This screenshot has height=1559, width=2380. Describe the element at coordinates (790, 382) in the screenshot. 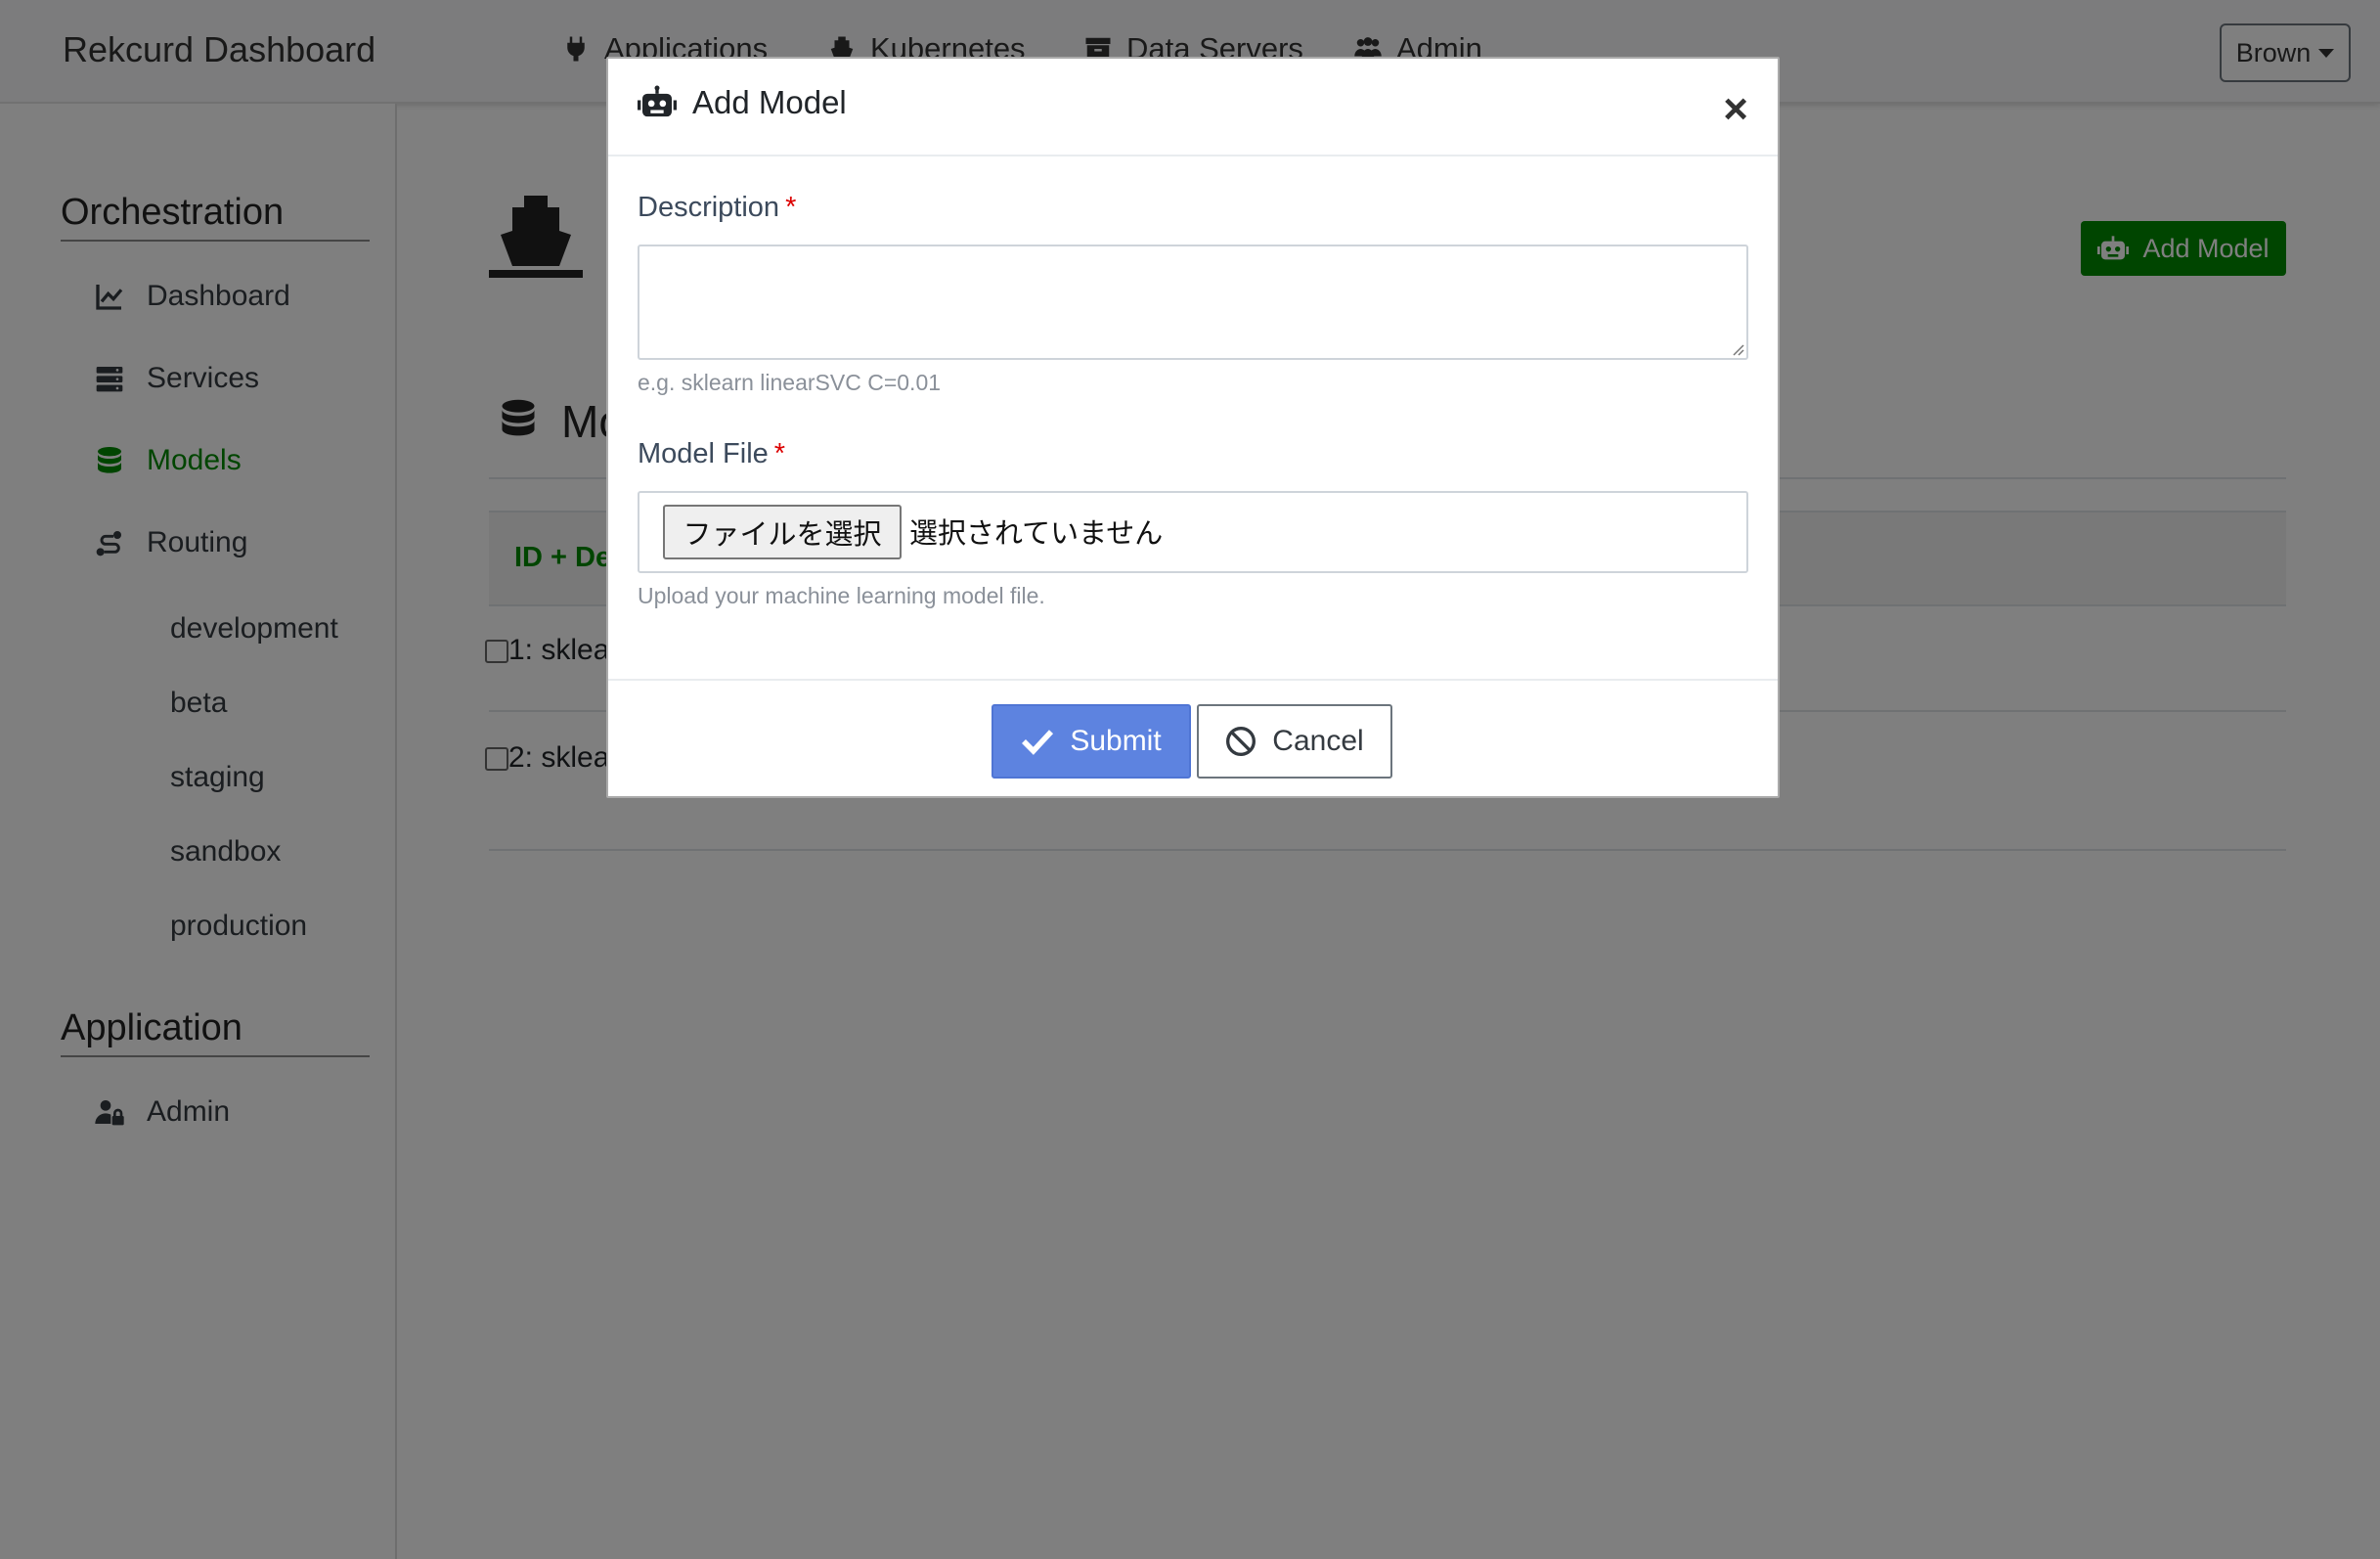

I see `description-help-text: e.g. sklearn linearSVC C=0.01` at that location.